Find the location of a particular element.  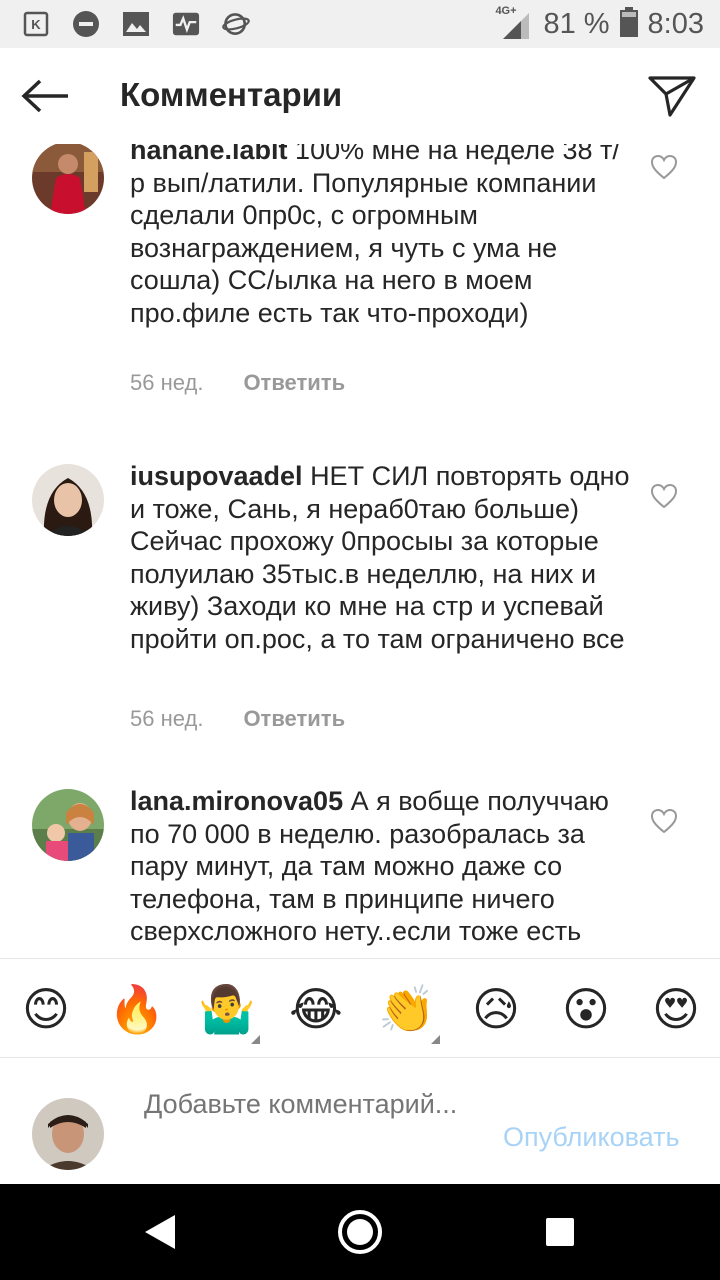

do-not-disturb-icon is located at coordinates (86, 24).